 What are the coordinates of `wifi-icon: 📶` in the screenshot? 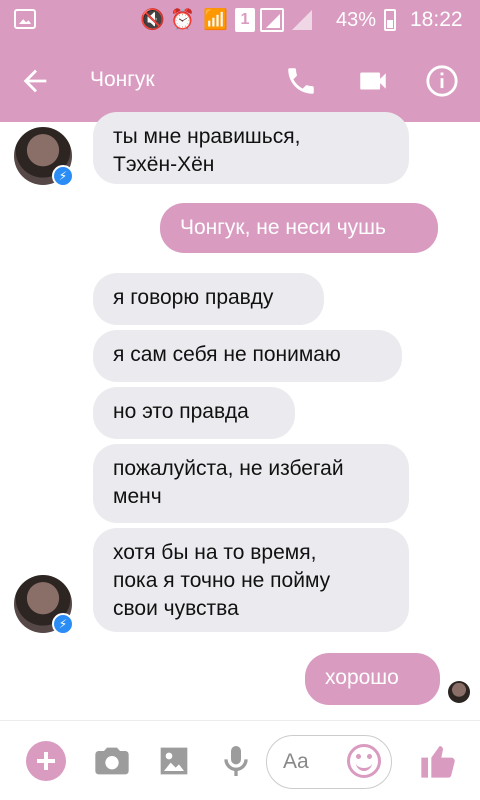 It's located at (215, 20).